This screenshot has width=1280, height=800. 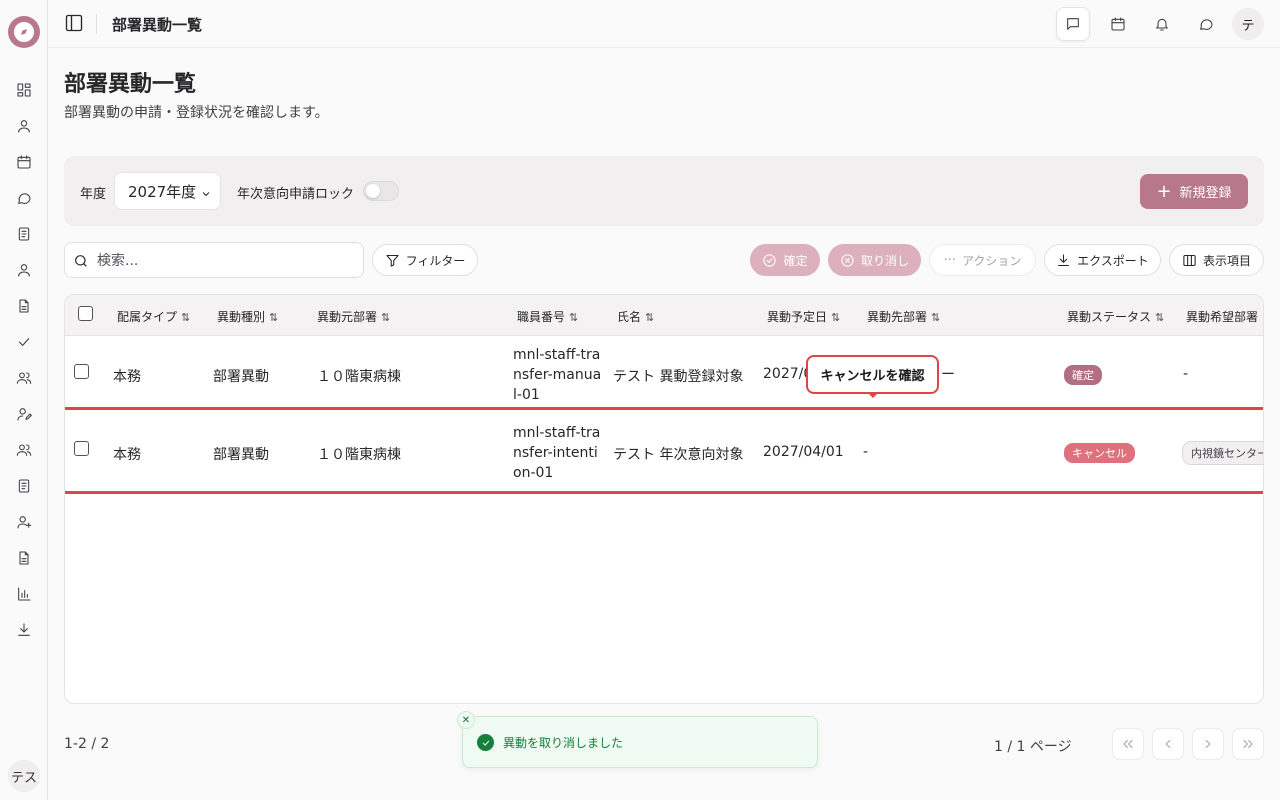 I want to click on close-icon: ✕, so click(x=466, y=720).